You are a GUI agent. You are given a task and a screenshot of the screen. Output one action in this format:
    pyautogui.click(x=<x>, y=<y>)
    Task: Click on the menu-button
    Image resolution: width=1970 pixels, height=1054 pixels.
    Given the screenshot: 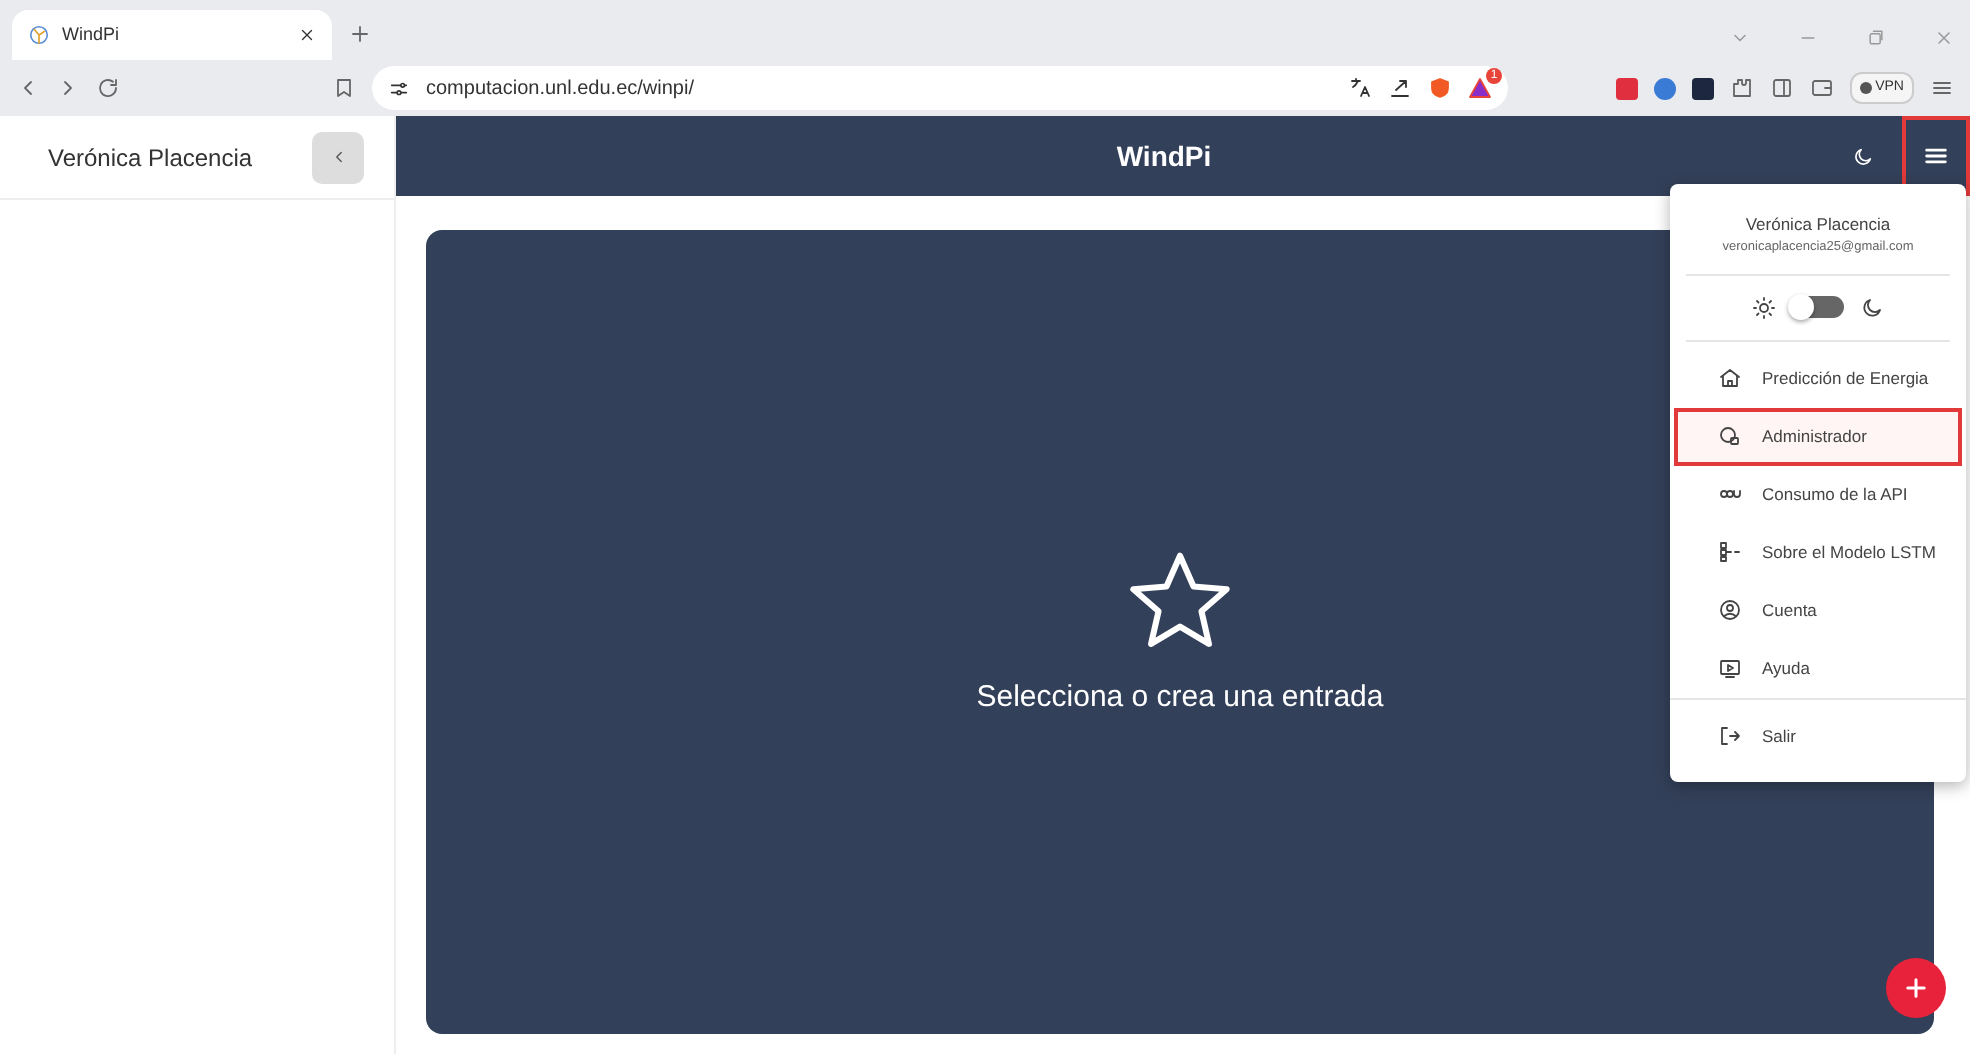 What is the action you would take?
    pyautogui.click(x=1936, y=156)
    